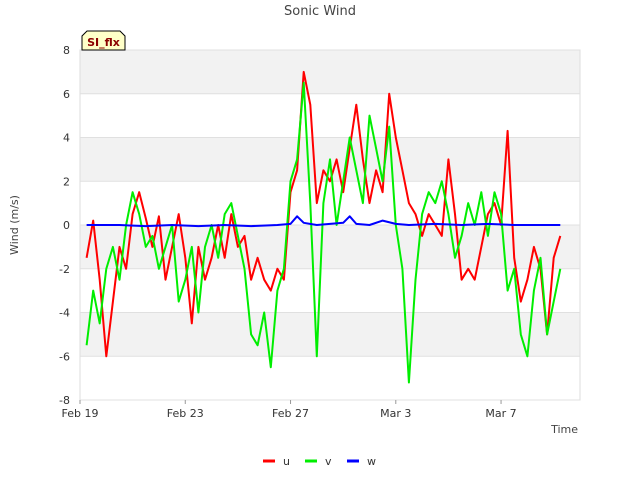 This screenshot has height=480, width=640. I want to click on x-tick-label: Mar 3, so click(395, 413).